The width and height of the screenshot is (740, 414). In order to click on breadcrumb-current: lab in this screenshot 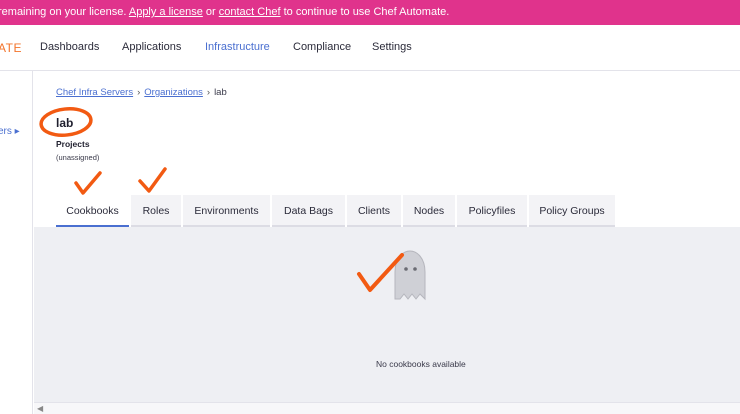, I will do `click(220, 92)`.